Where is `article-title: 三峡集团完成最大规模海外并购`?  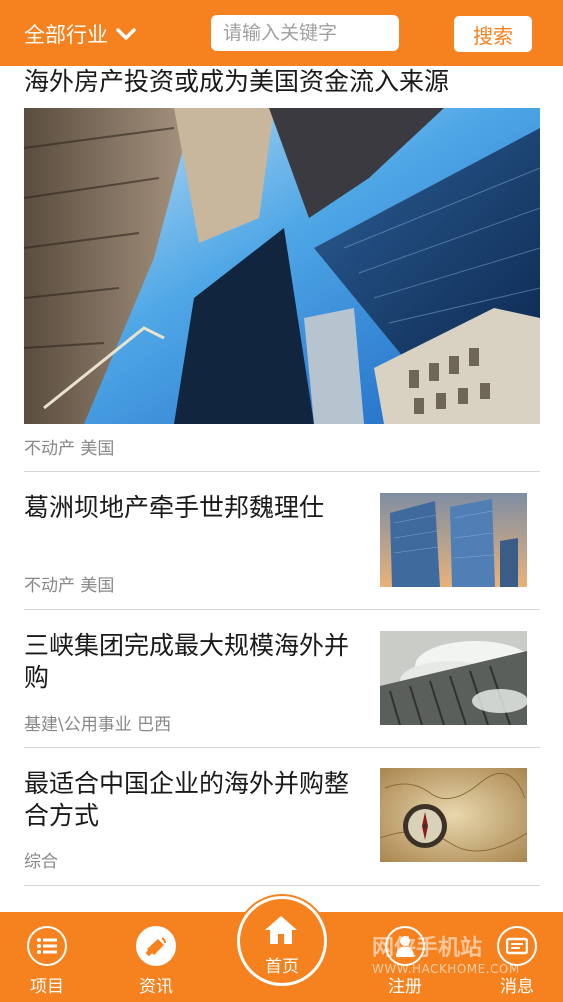
article-title: 三峡集团完成最大规模海外并购 is located at coordinates (194, 662).